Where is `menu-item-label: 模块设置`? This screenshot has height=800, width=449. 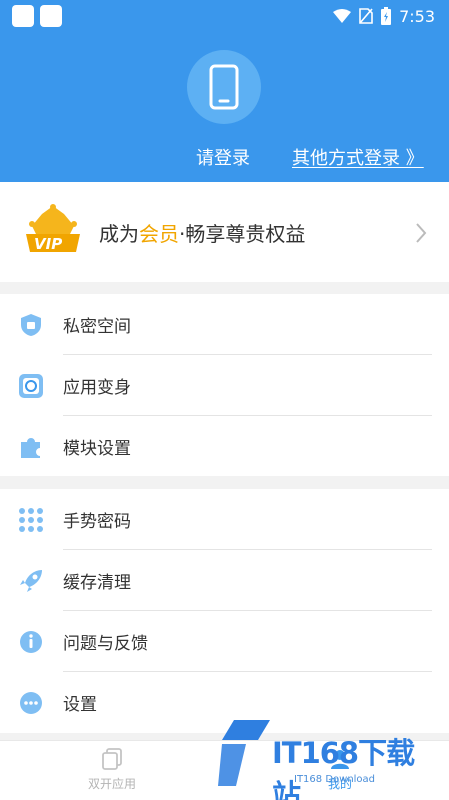 menu-item-label: 模块设置 is located at coordinates (97, 449).